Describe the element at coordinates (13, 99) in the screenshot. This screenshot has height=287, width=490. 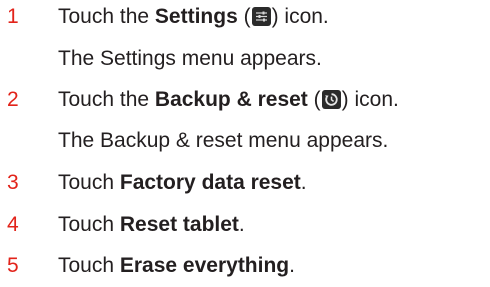
I see `step-number: 2` at that location.